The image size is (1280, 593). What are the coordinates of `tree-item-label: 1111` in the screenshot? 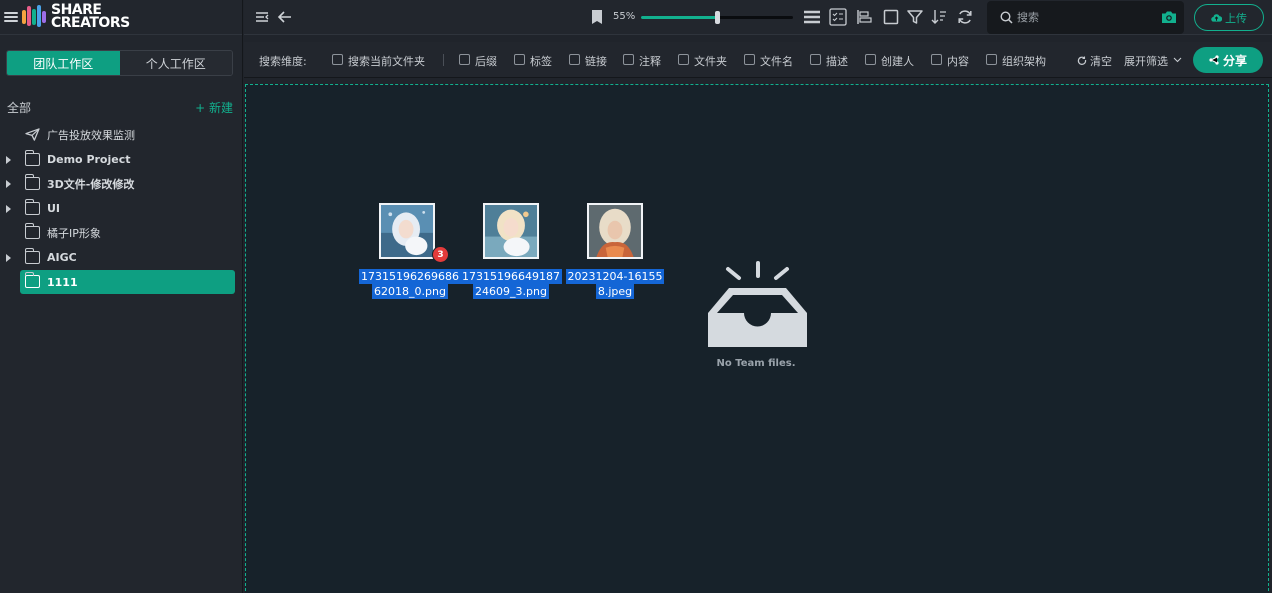 It's located at (62, 282).